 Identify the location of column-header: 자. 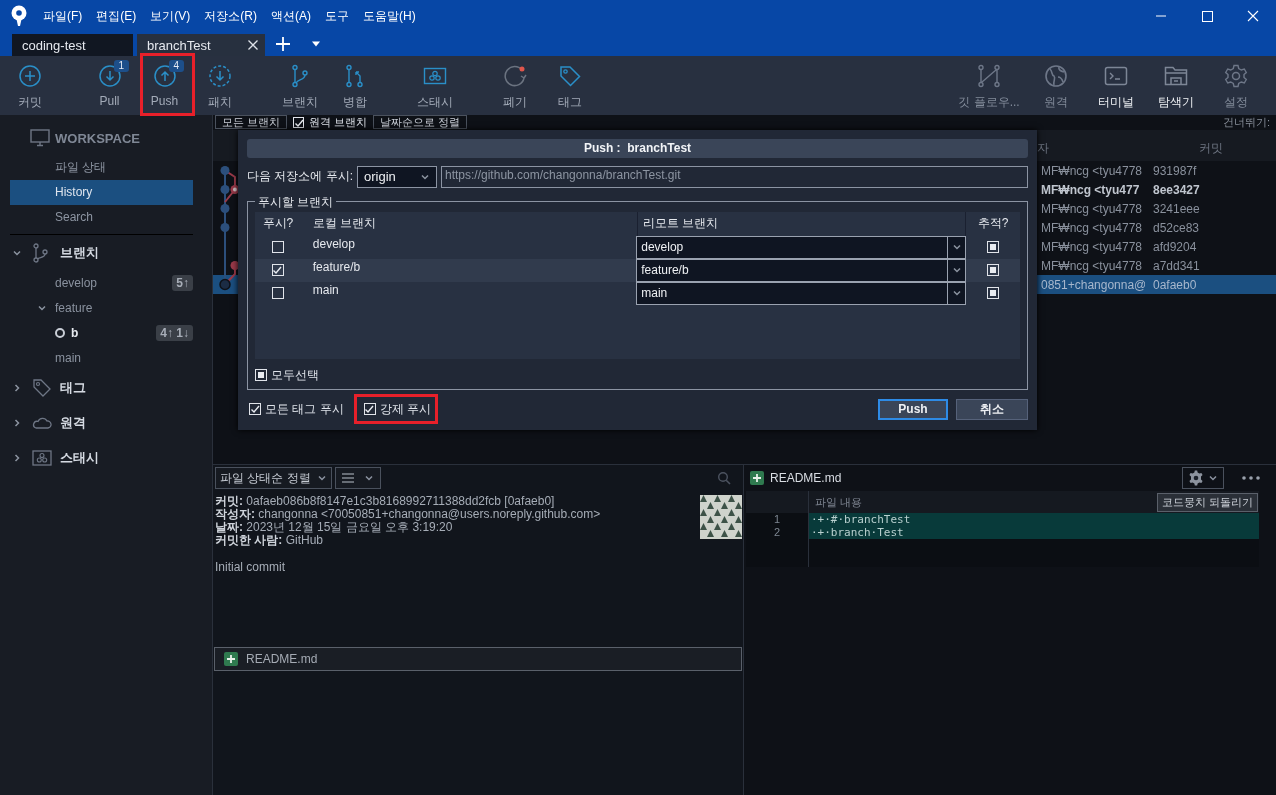
(1091, 148).